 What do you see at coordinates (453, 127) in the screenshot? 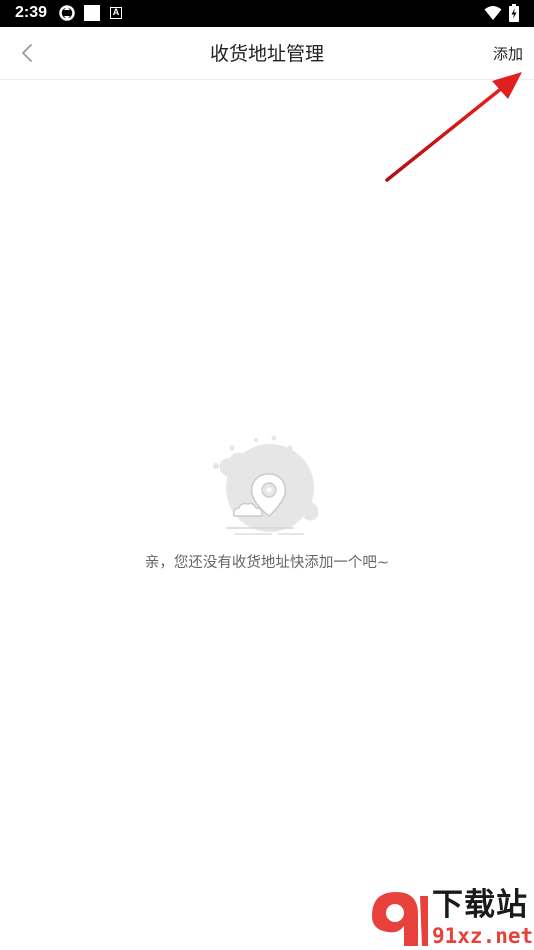
I see `annotation-arrow-icon` at bounding box center [453, 127].